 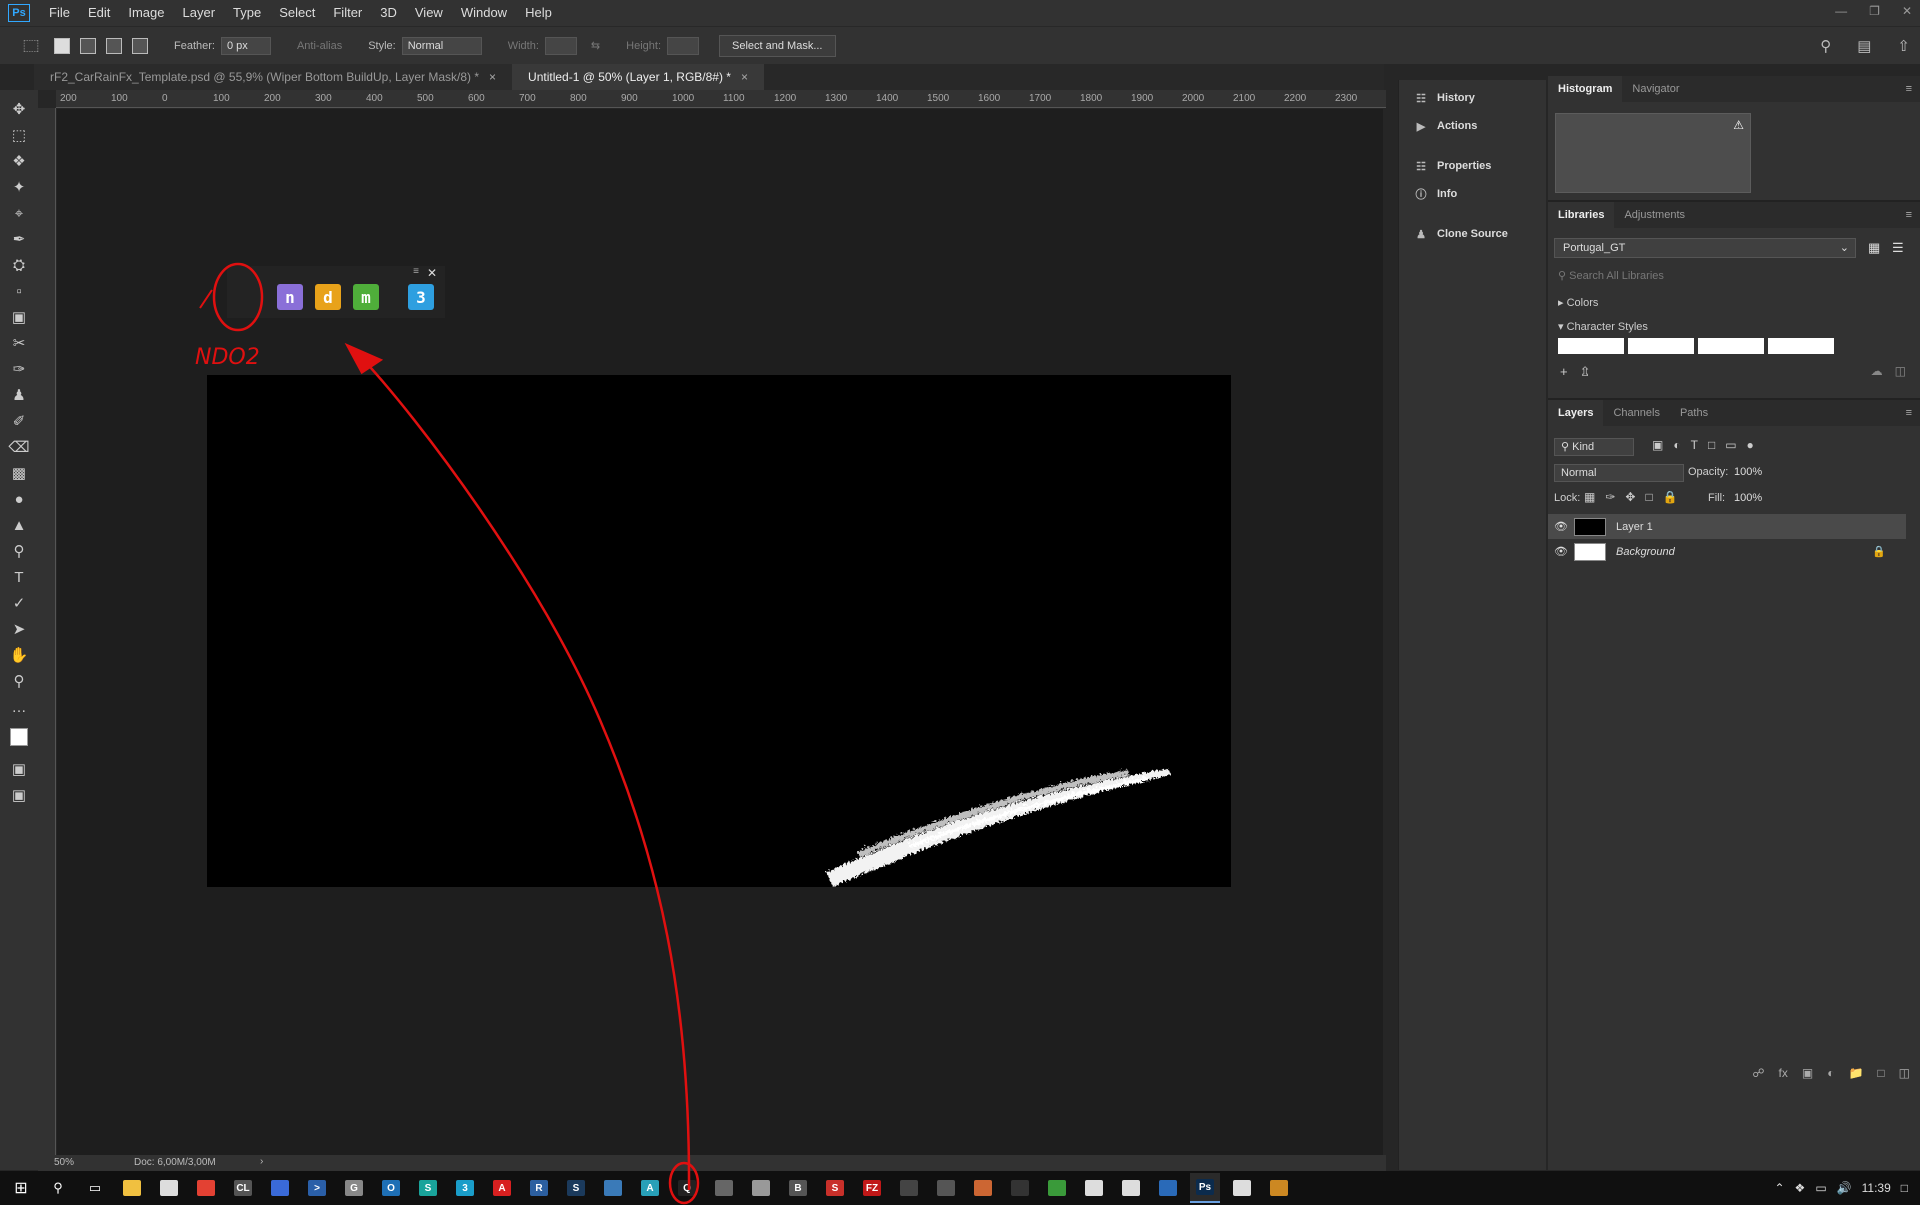 I want to click on menu-item-type: Type, so click(x=247, y=13).